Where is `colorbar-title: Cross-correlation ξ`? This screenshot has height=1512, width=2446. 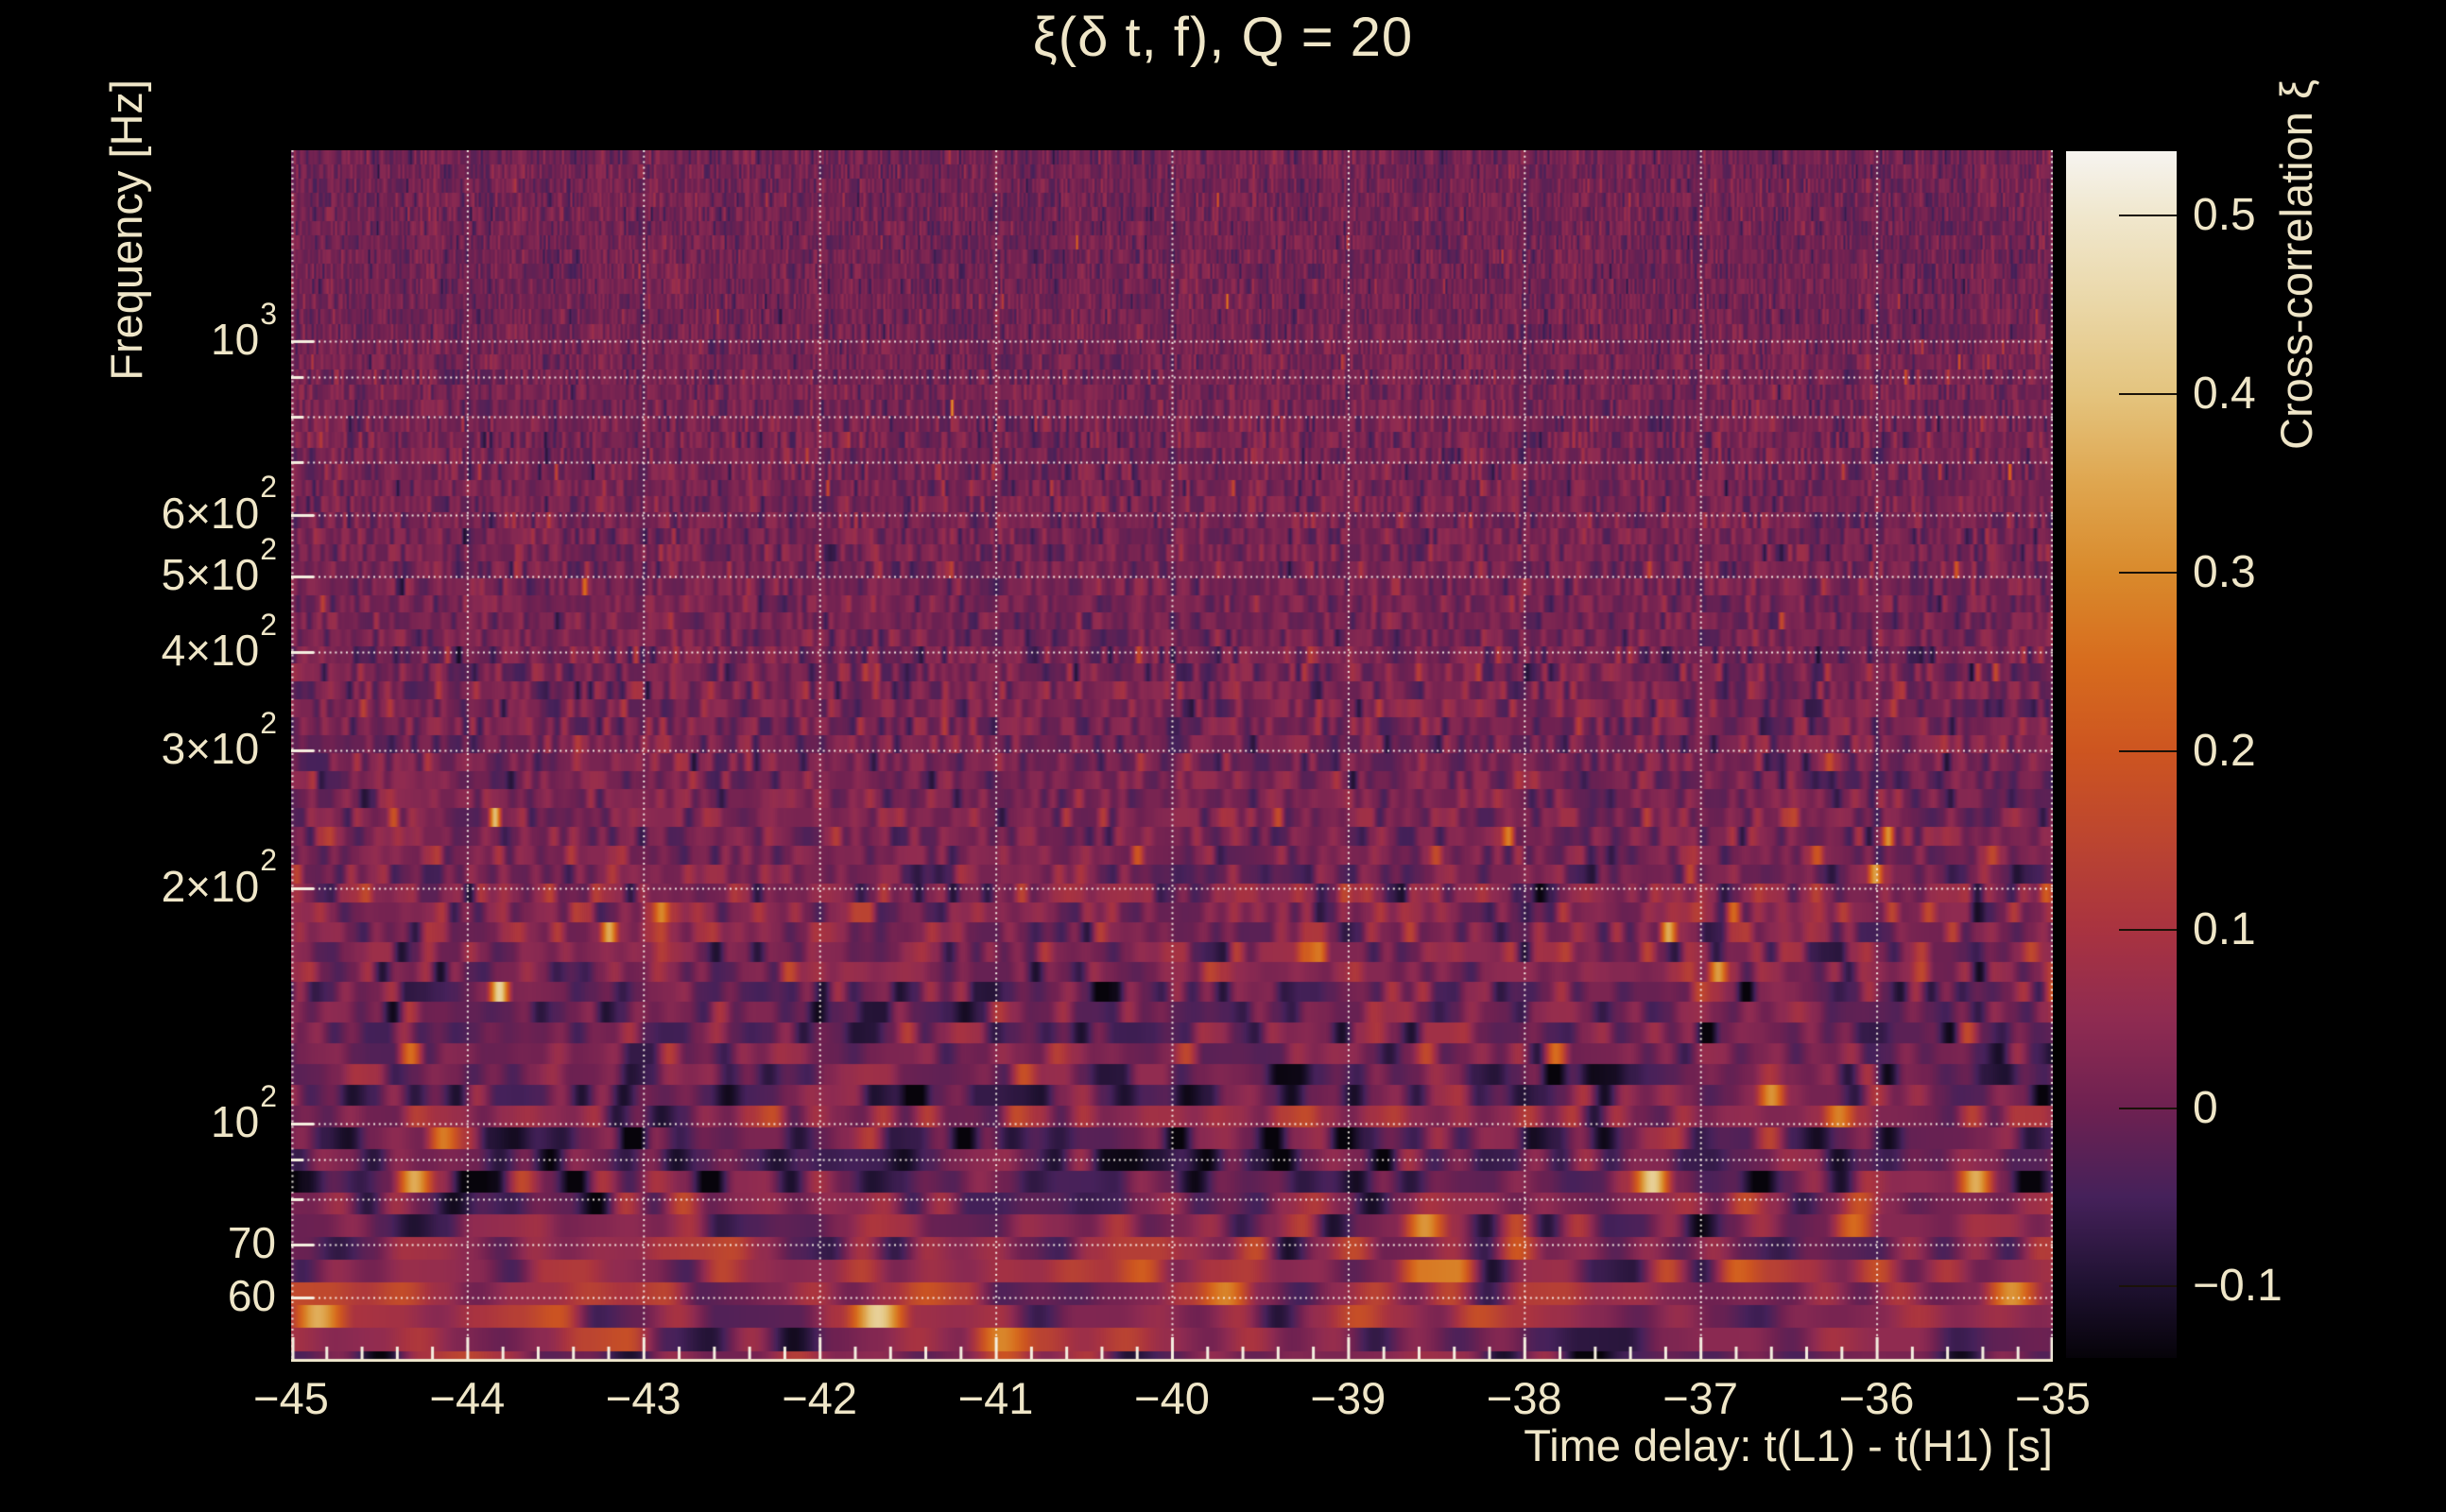 colorbar-title: Cross-correlation ξ is located at coordinates (2296, 264).